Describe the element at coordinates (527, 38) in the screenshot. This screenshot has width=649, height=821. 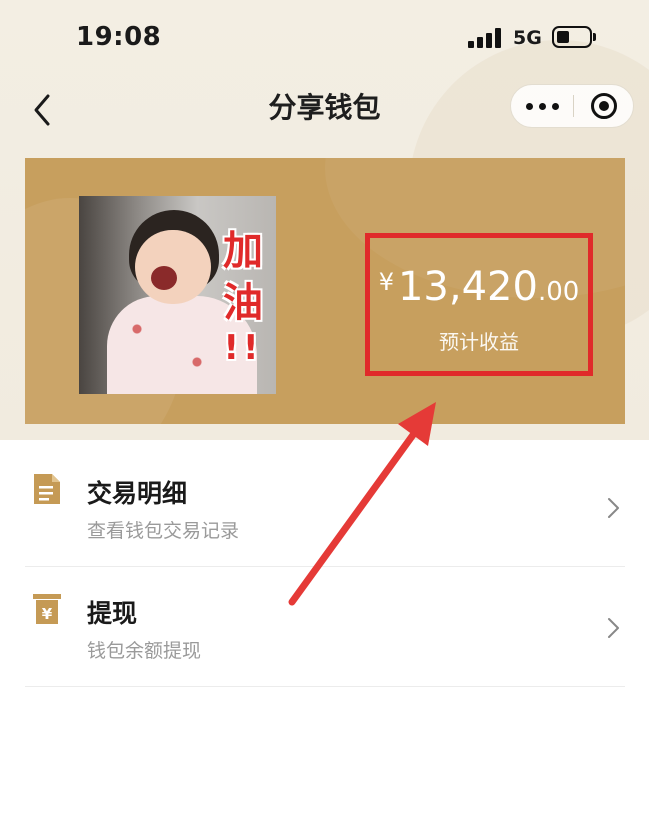
I see `network-type: 5G` at that location.